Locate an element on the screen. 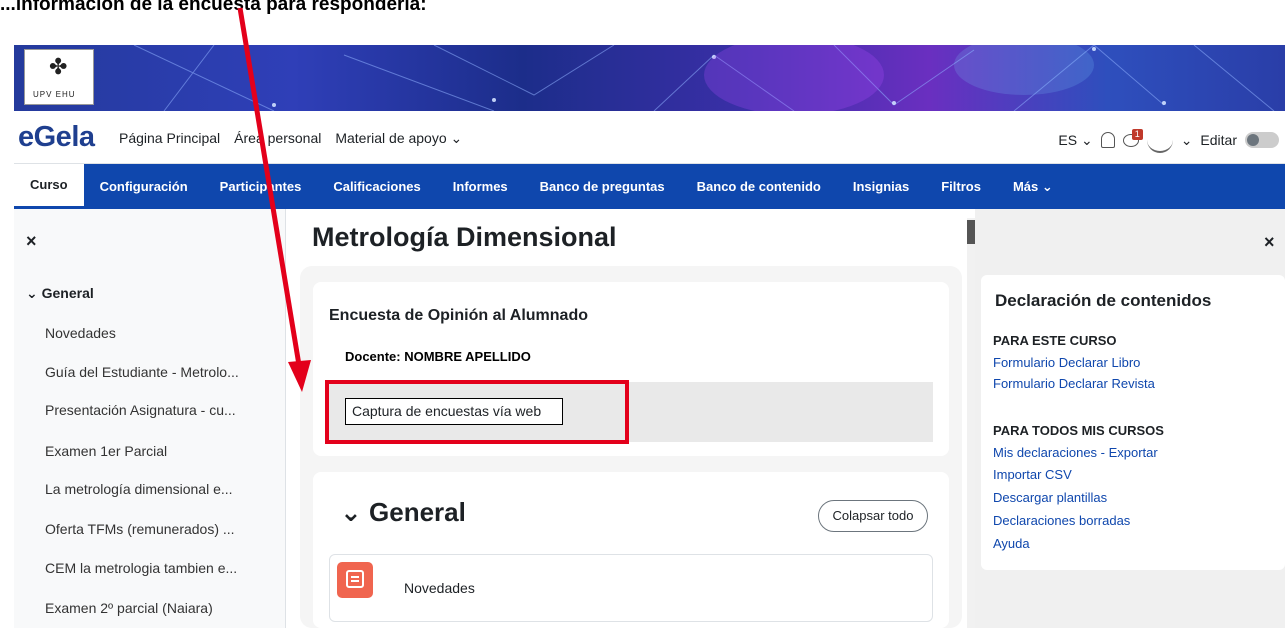 This screenshot has height=628, width=1285. upv-ehu-logo: ✤ UPV EHU is located at coordinates (59, 77).